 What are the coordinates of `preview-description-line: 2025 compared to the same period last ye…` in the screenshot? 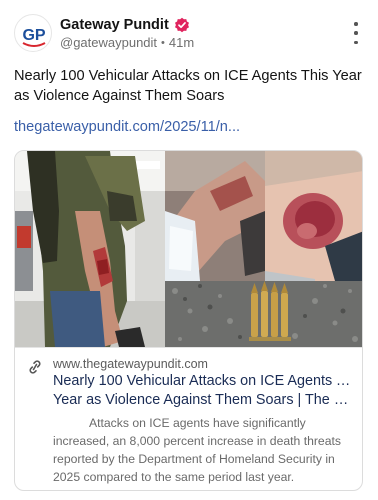 It's located at (174, 477).